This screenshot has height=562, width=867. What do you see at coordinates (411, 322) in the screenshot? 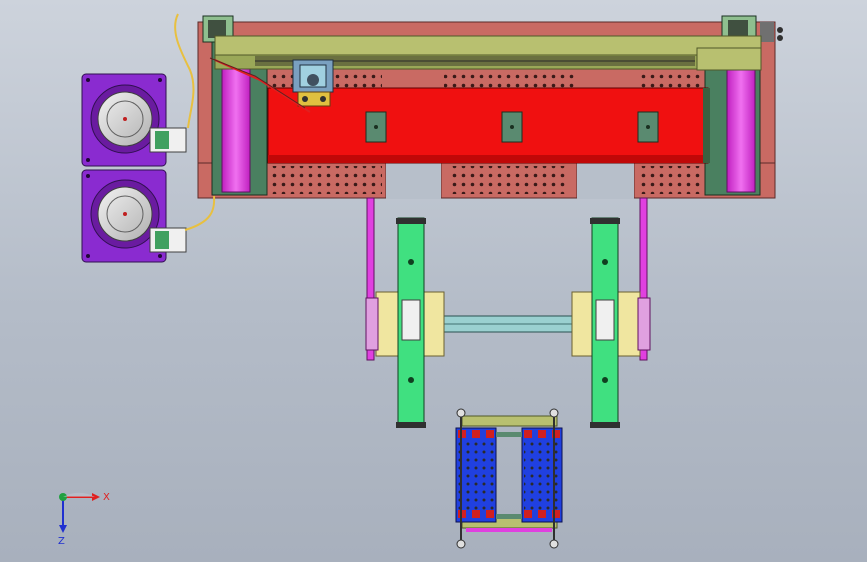
I see `left-green-arm` at bounding box center [411, 322].